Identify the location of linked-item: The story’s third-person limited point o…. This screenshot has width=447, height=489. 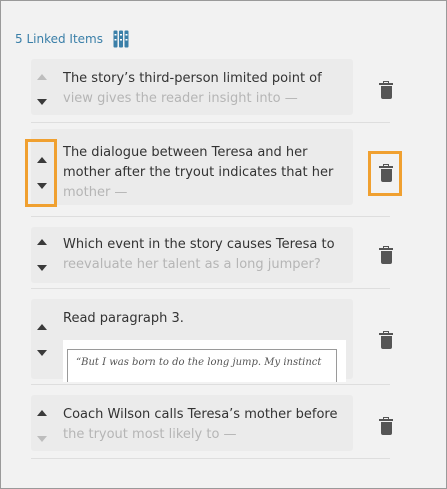
(212, 91).